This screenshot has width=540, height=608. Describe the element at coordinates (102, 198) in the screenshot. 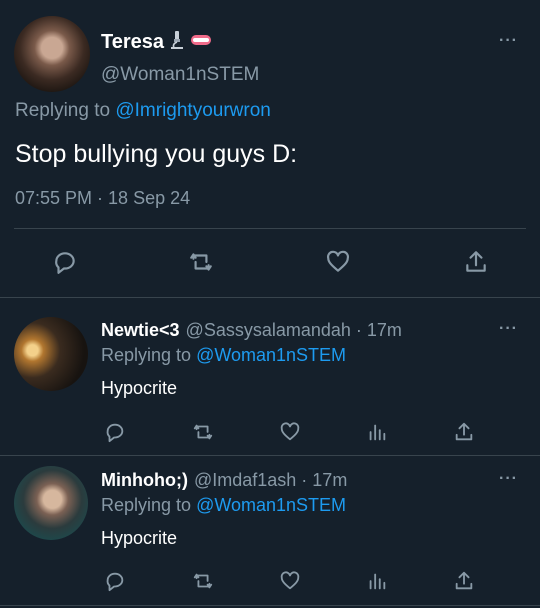

I see `tweet-timestamp: 07:55 PM · 18 Sep 24` at that location.